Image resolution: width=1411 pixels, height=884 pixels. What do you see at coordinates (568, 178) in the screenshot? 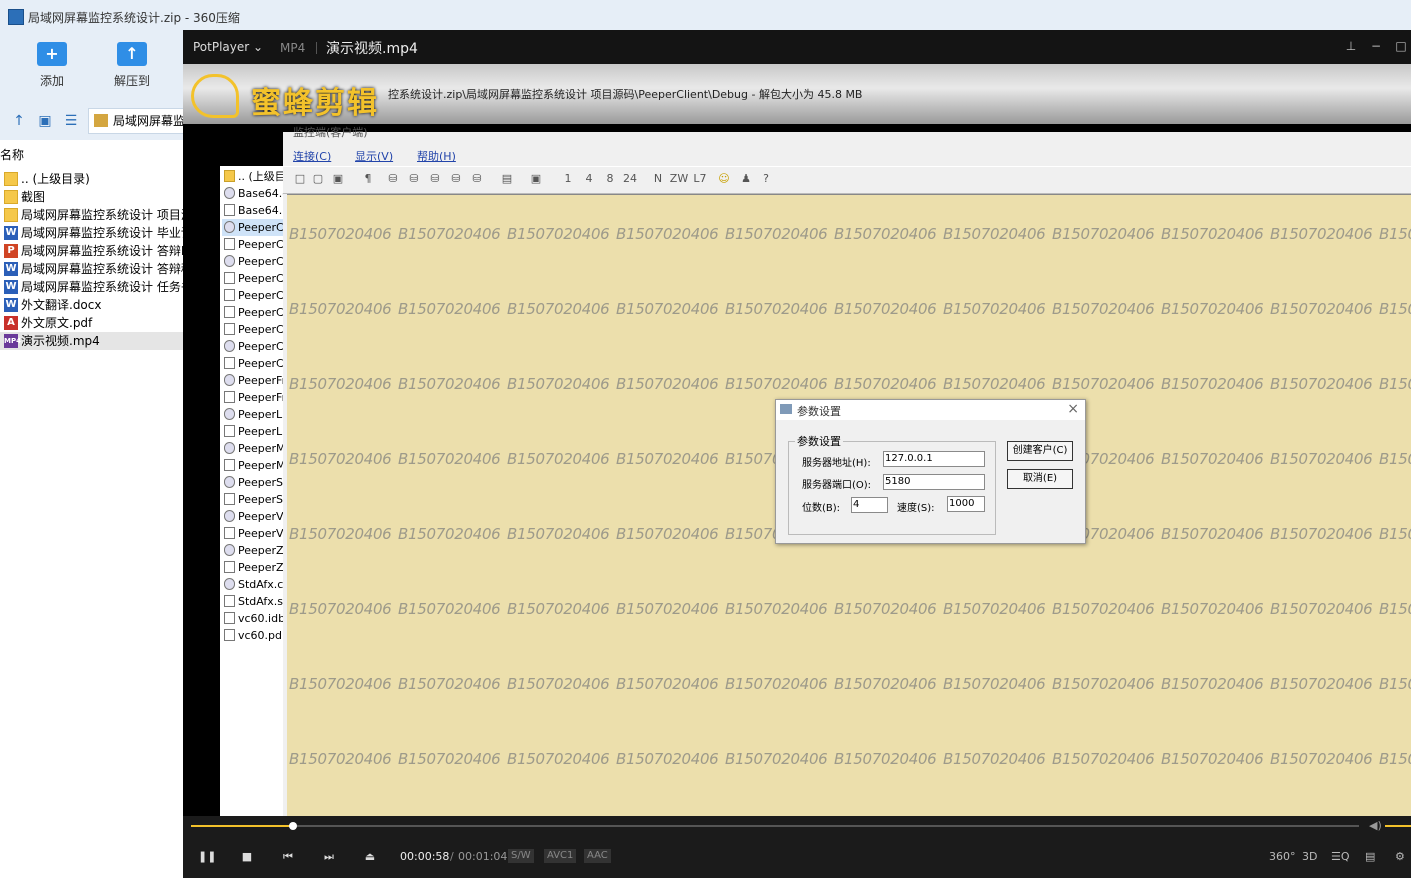
I see `peeper-toolbar-icon: 1` at bounding box center [568, 178].